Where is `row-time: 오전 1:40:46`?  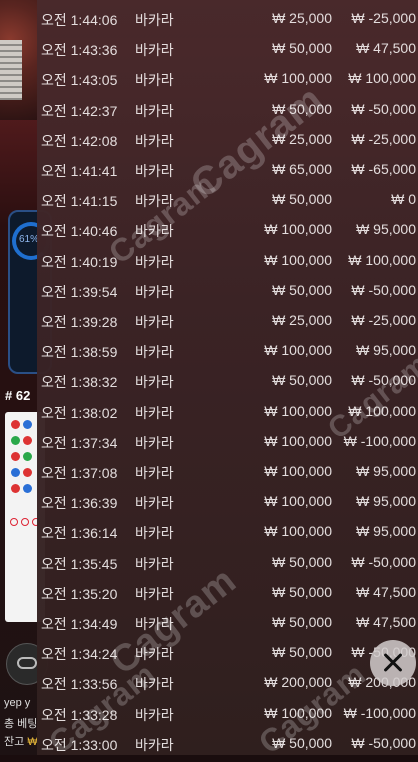
row-time: 오전 1:40:46 is located at coordinates (79, 231).